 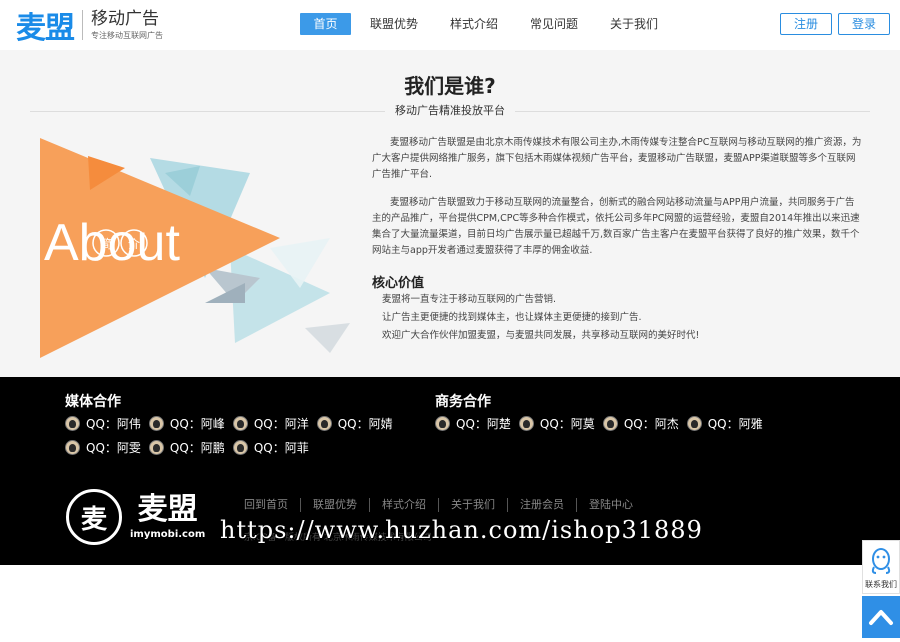 What do you see at coordinates (541, 335) in the screenshot?
I see `core-value-item: 欢迎广大合作伙伴加盟麦盟，与麦盟共同发展，共享移动互联网的美好时代!` at bounding box center [541, 335].